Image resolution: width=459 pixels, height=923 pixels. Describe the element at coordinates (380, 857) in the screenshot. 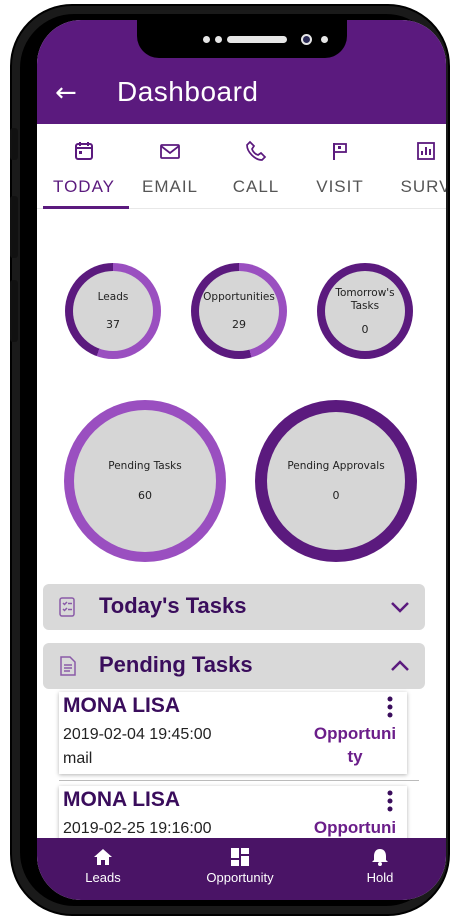

I see `bell-icon` at that location.